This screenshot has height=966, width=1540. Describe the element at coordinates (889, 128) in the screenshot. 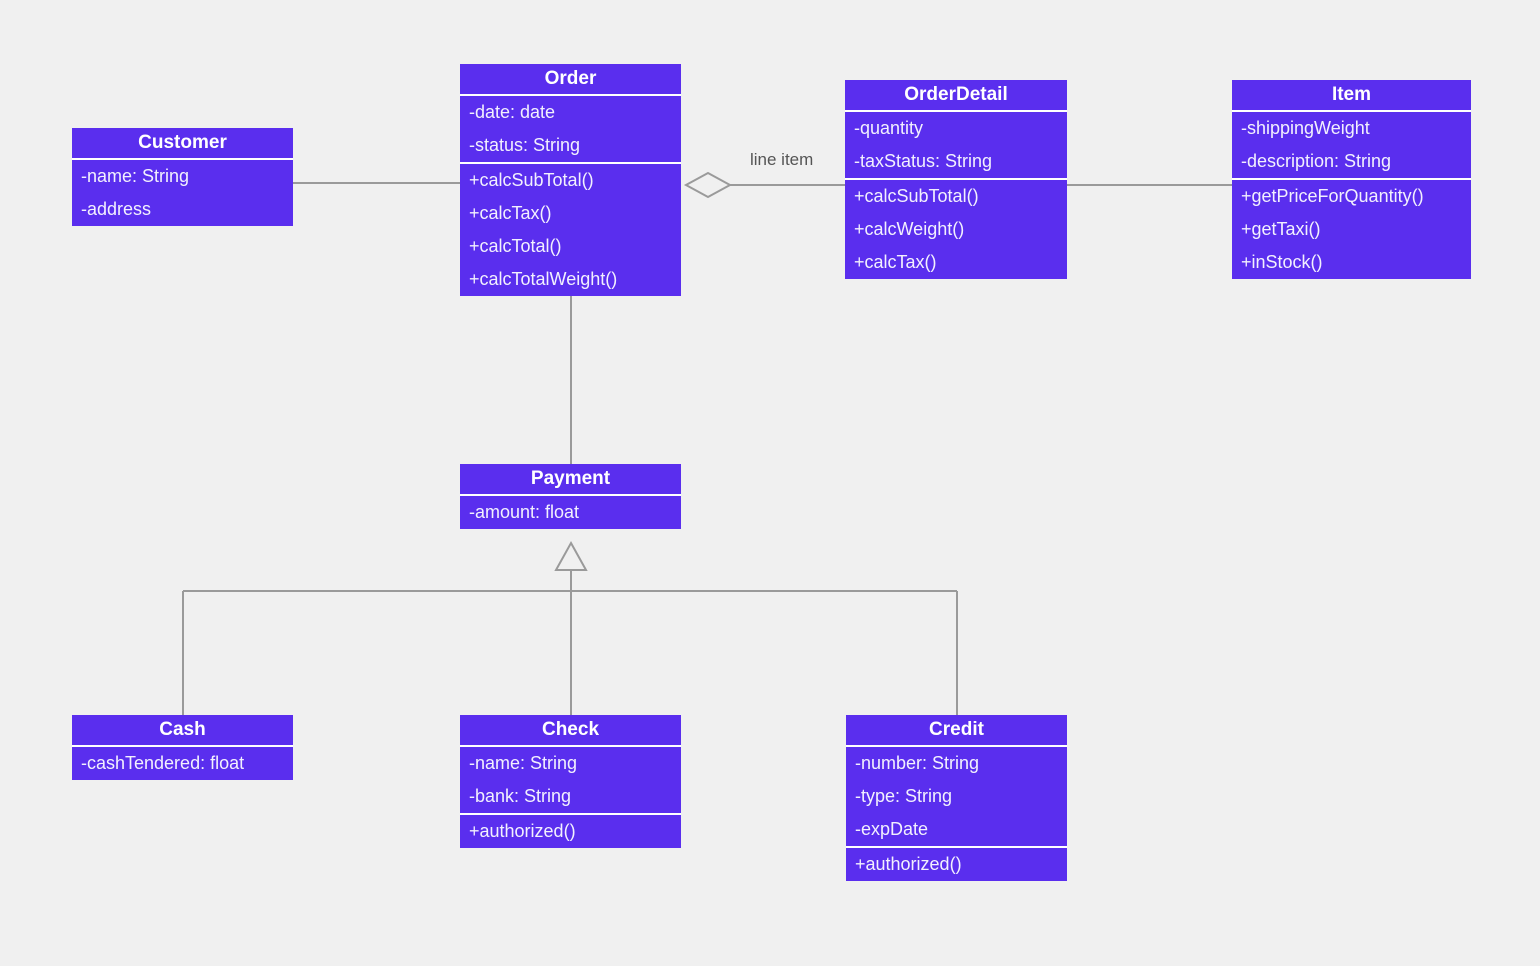

I see `attribute-row: -quantity` at that location.